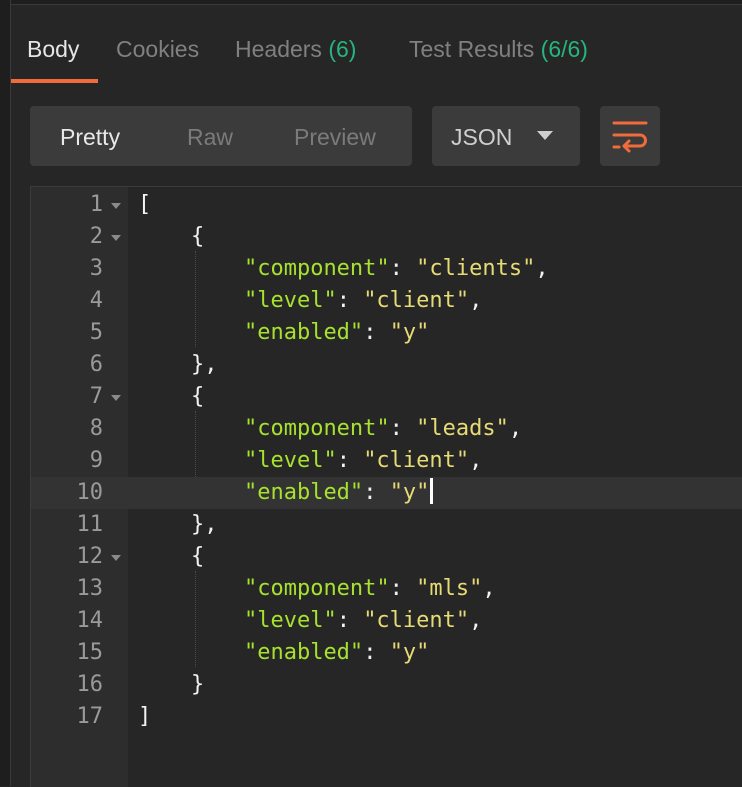  I want to click on line-number: 4, so click(96, 300).